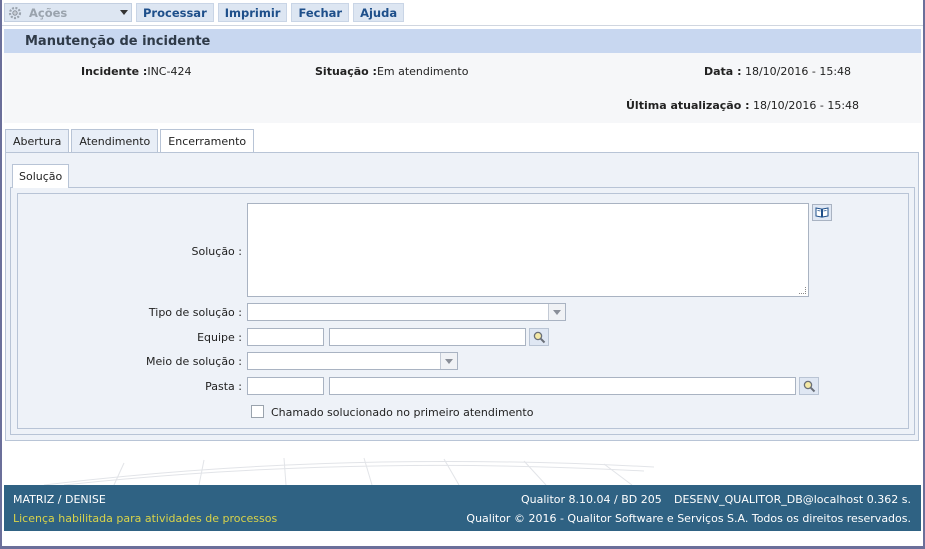 This screenshot has width=925, height=549. What do you see at coordinates (462, 41) in the screenshot?
I see `page-title: Manutenção de incidente` at bounding box center [462, 41].